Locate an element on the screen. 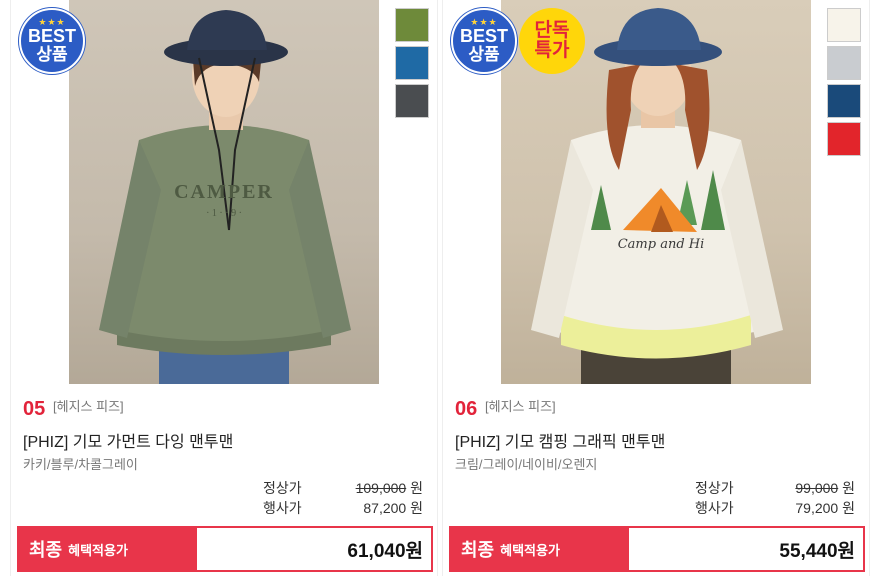 Image resolution: width=880 pixels, height=576 pixels. color-swatch-gray is located at coordinates (844, 63).